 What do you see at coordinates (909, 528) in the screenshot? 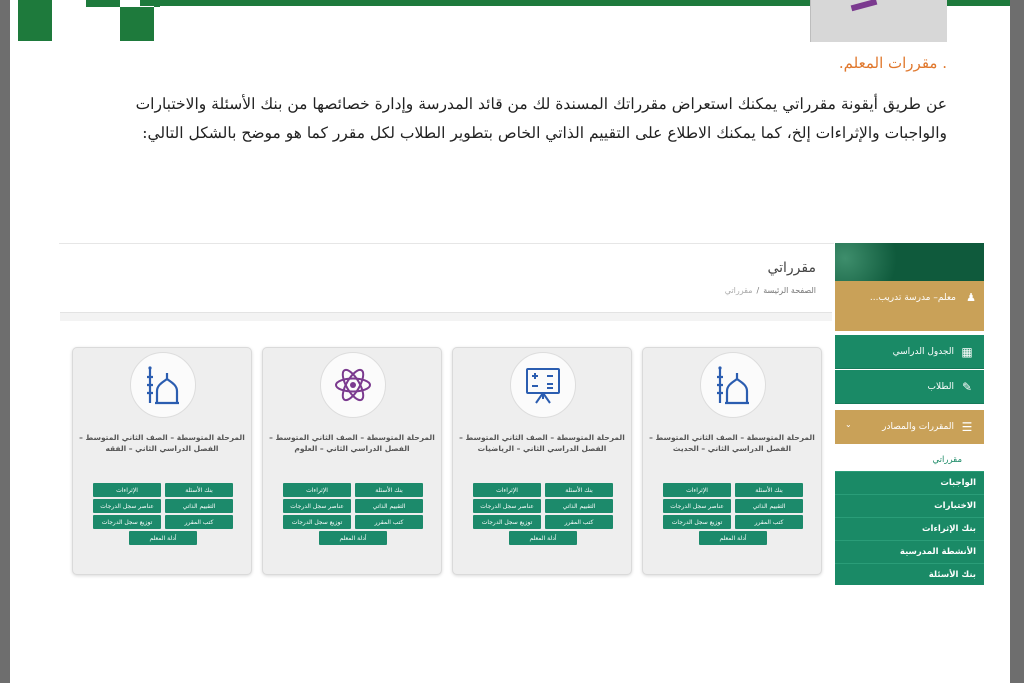
I see `sidebar-subitem: بنك الإثراءات` at bounding box center [909, 528].